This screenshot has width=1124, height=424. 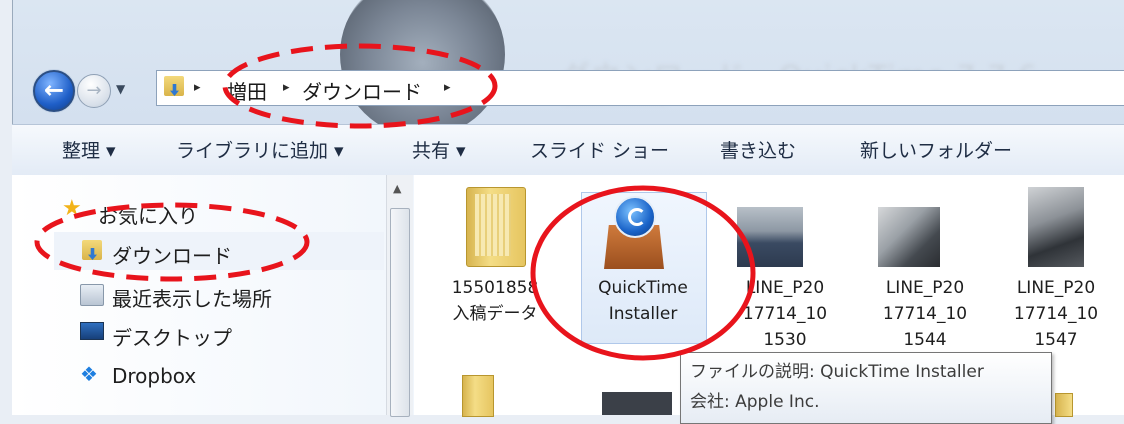 What do you see at coordinates (495, 301) in the screenshot?
I see `file-item-folder-label: 15501858 入稿データ` at bounding box center [495, 301].